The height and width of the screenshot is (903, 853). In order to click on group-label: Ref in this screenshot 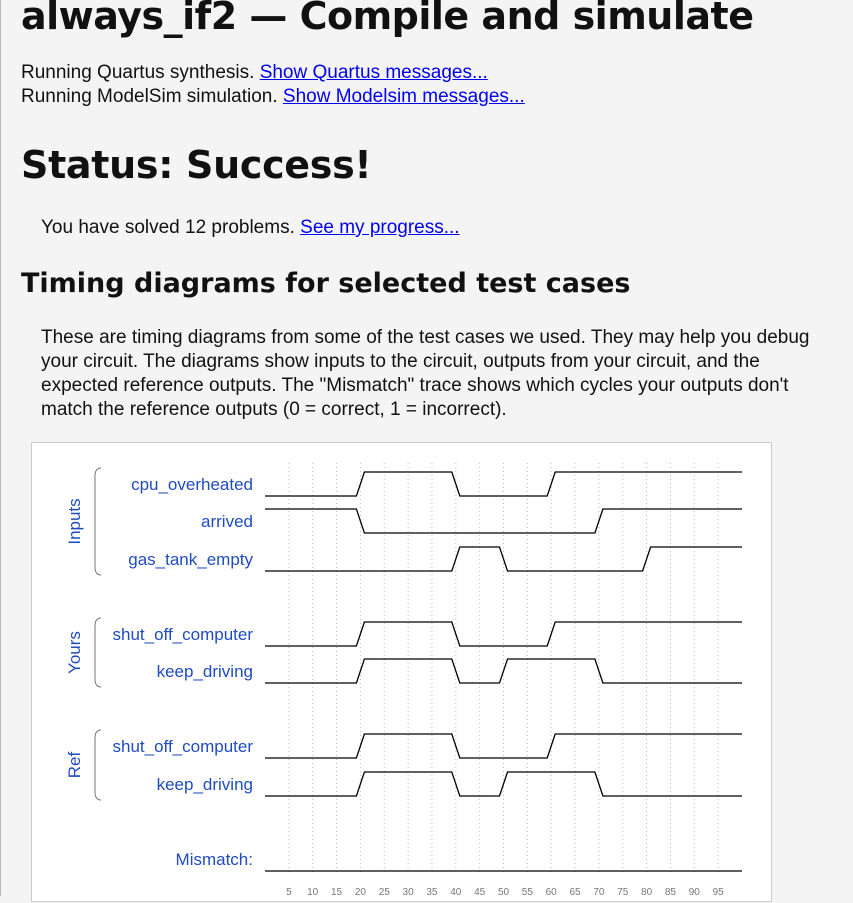, I will do `click(74, 765)`.